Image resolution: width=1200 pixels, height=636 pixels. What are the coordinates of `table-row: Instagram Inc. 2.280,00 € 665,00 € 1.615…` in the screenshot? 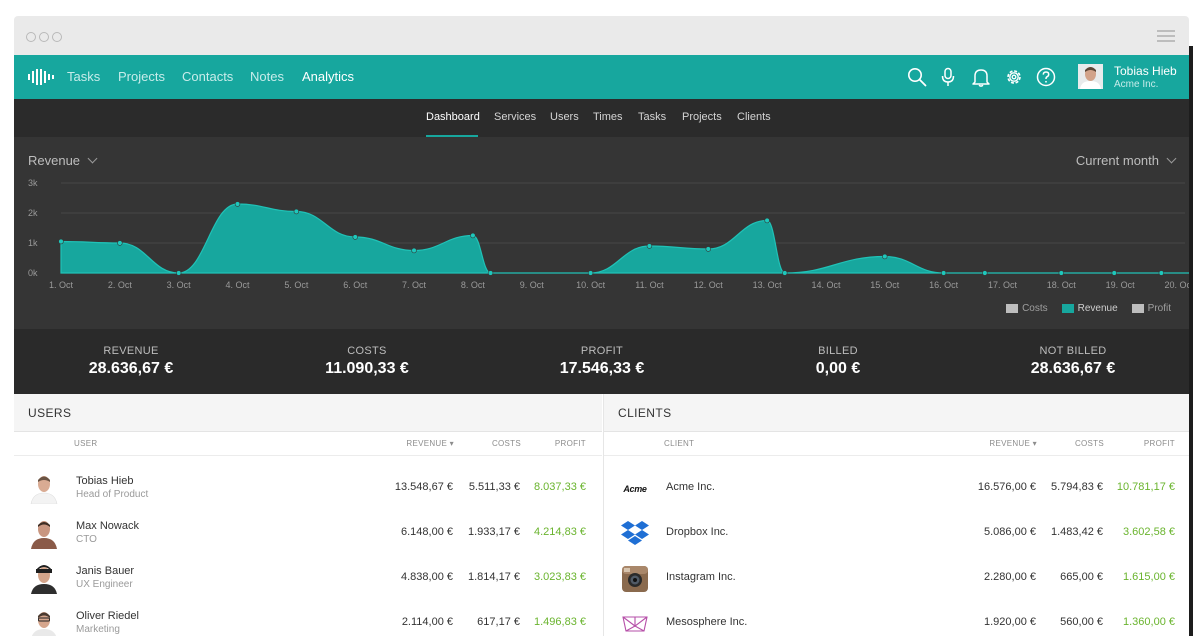 It's located at (896, 582).